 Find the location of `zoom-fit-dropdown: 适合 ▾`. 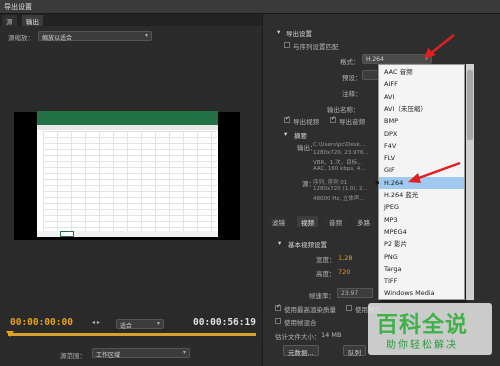

zoom-fit-dropdown: 适合 ▾ is located at coordinates (140, 324).